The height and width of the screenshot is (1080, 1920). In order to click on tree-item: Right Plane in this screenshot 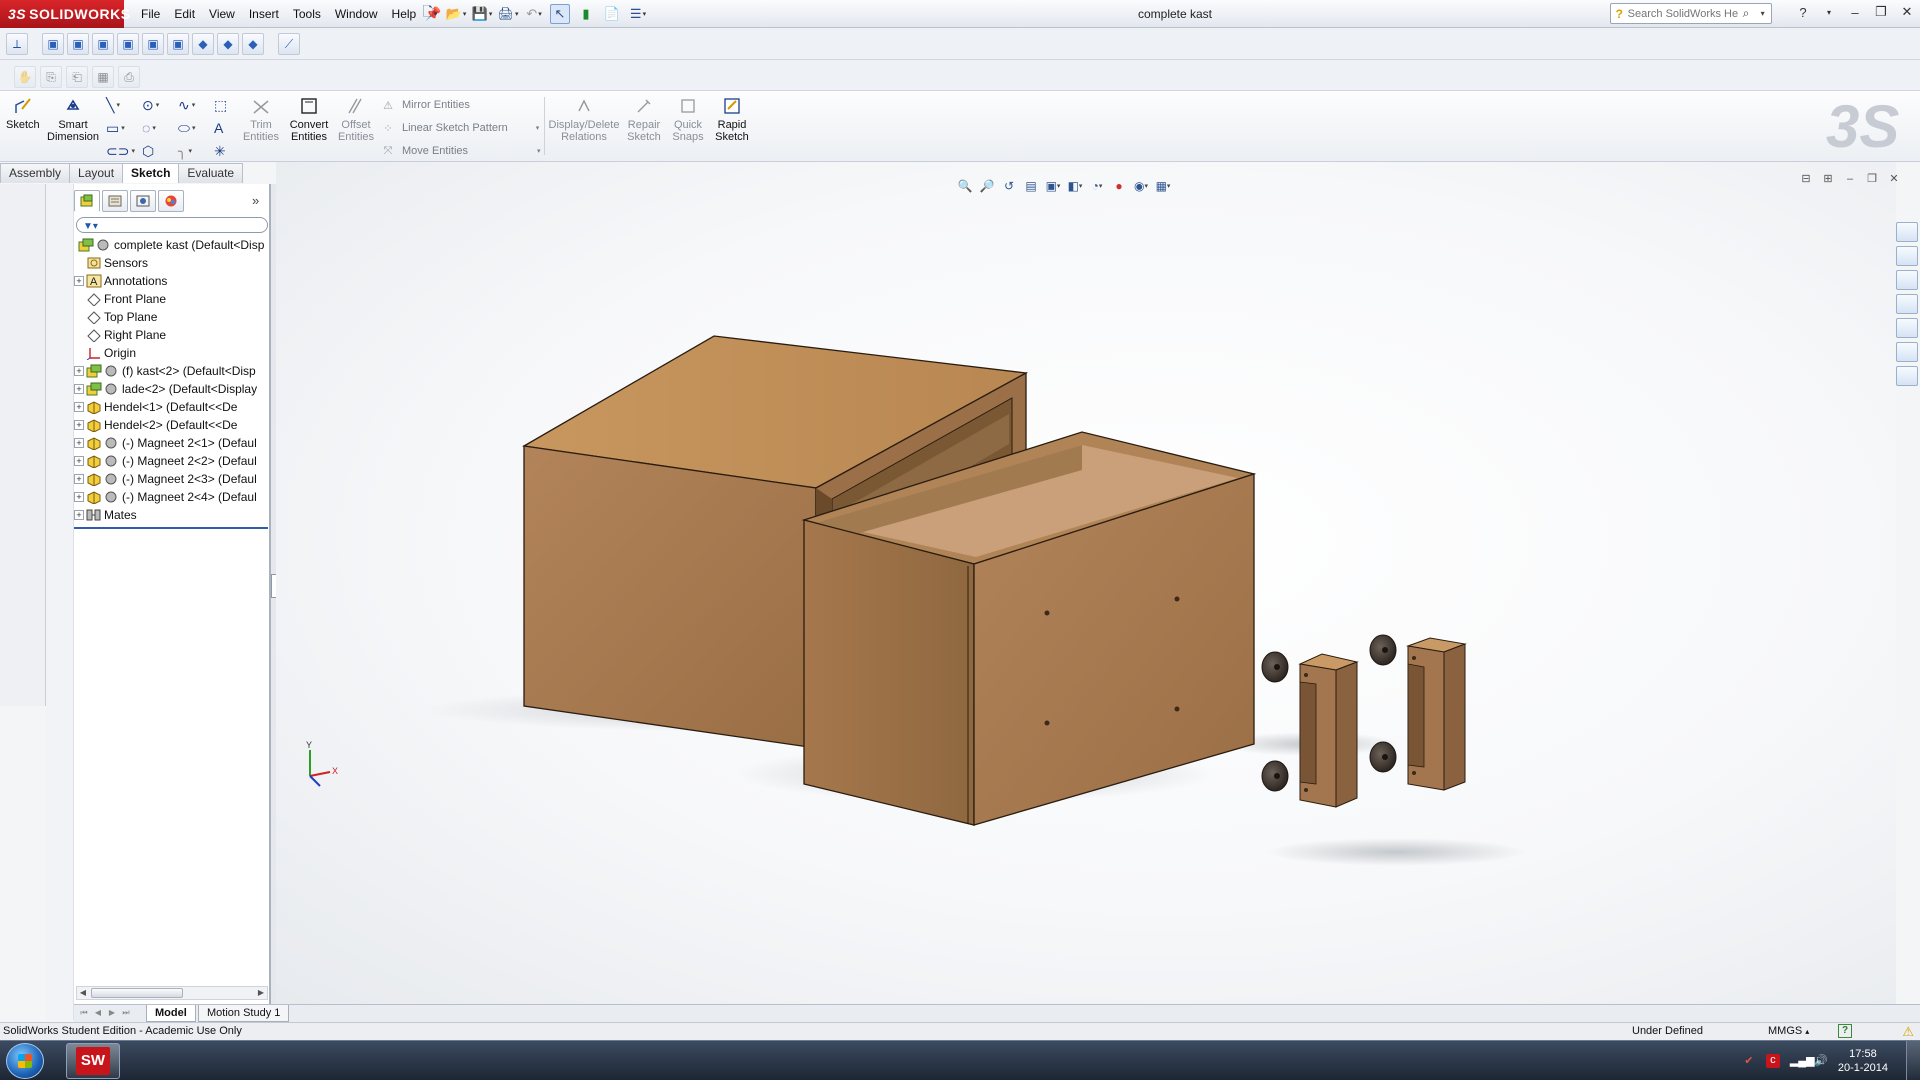, I will do `click(172, 335)`.